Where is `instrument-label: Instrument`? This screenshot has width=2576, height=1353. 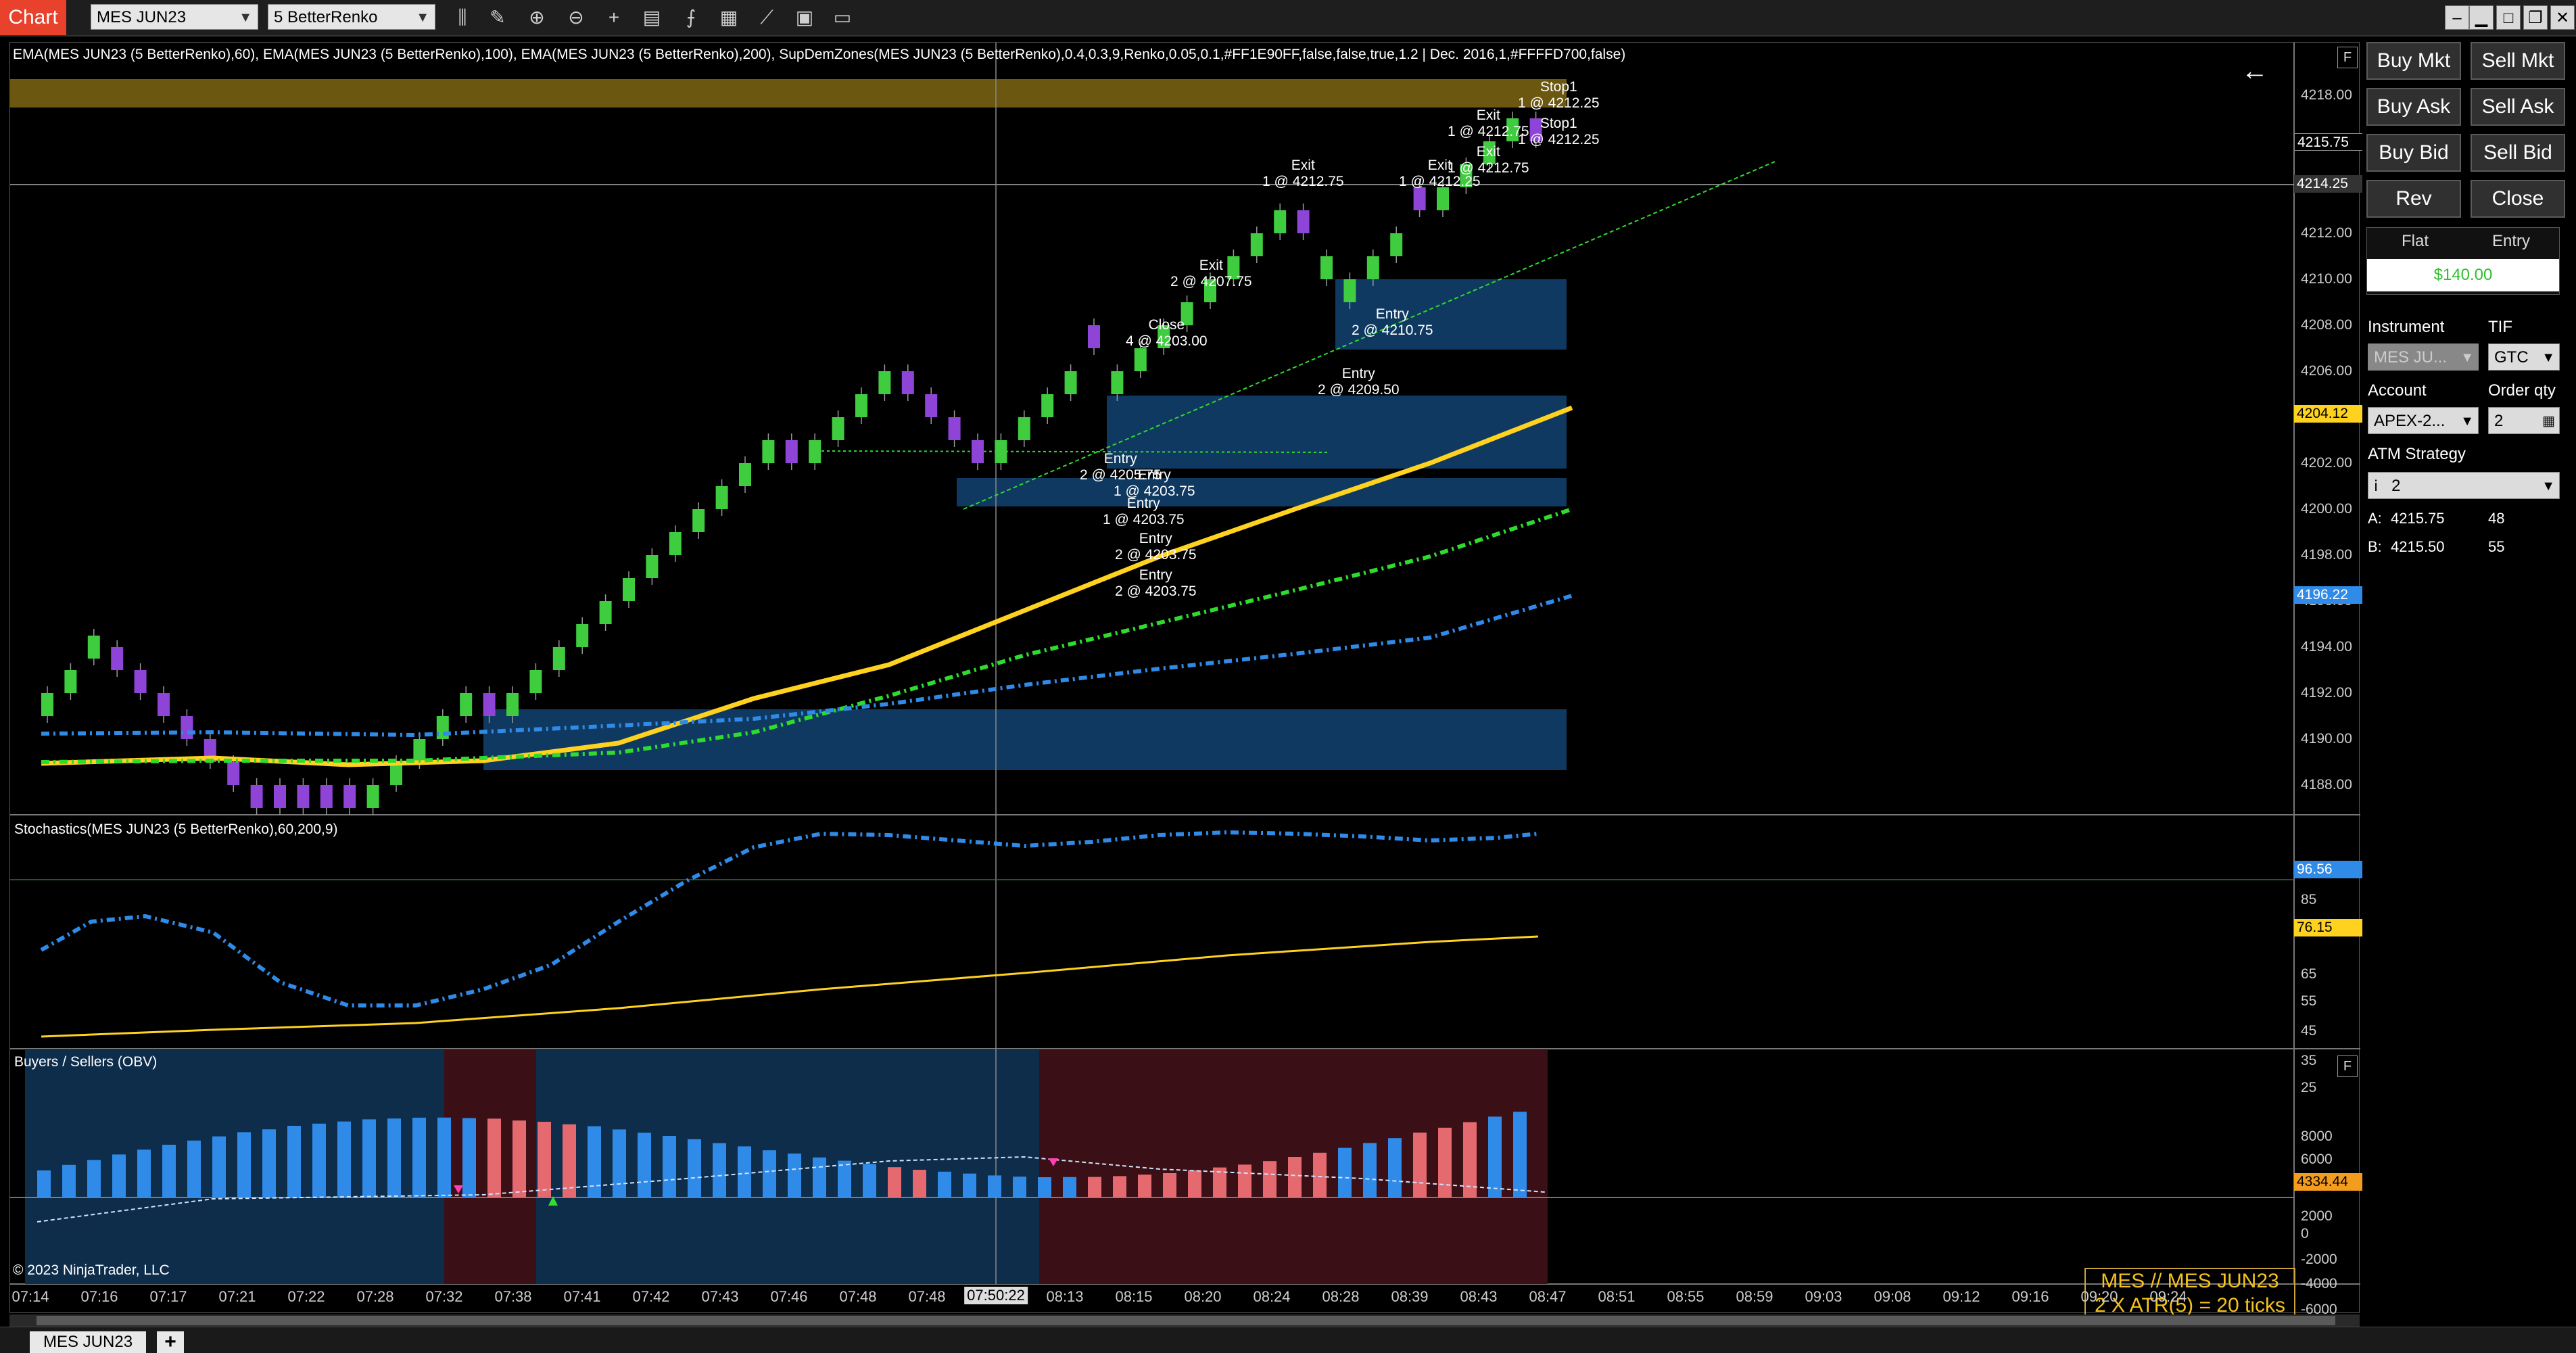 instrument-label: Instrument is located at coordinates (2406, 327).